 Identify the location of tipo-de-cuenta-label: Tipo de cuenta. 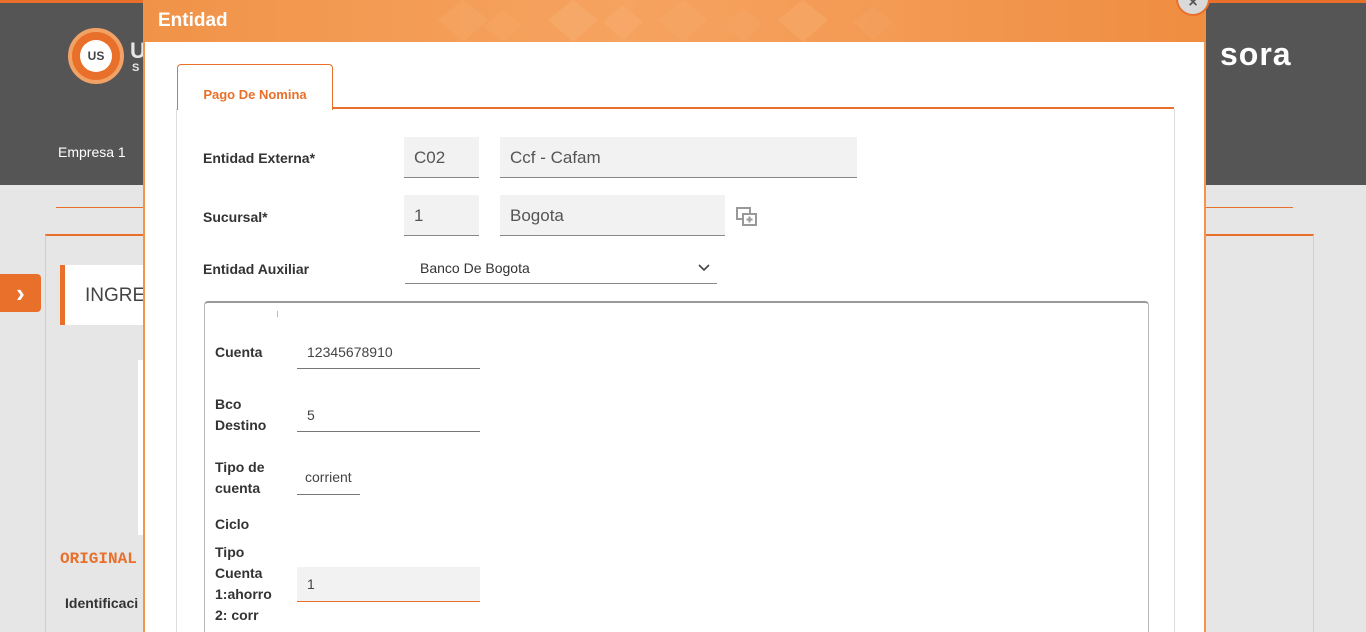
(240, 478).